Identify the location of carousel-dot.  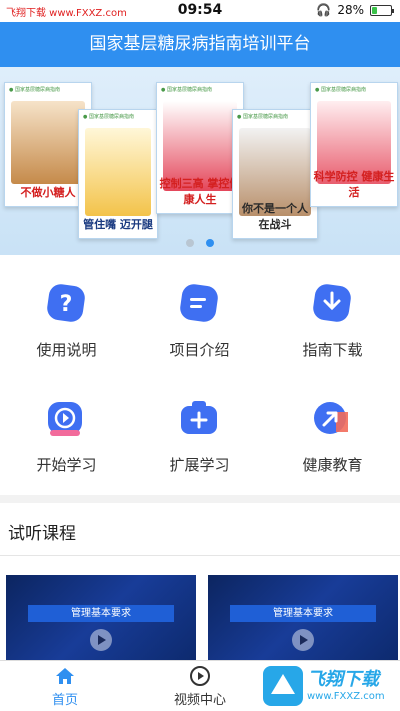
(190, 243).